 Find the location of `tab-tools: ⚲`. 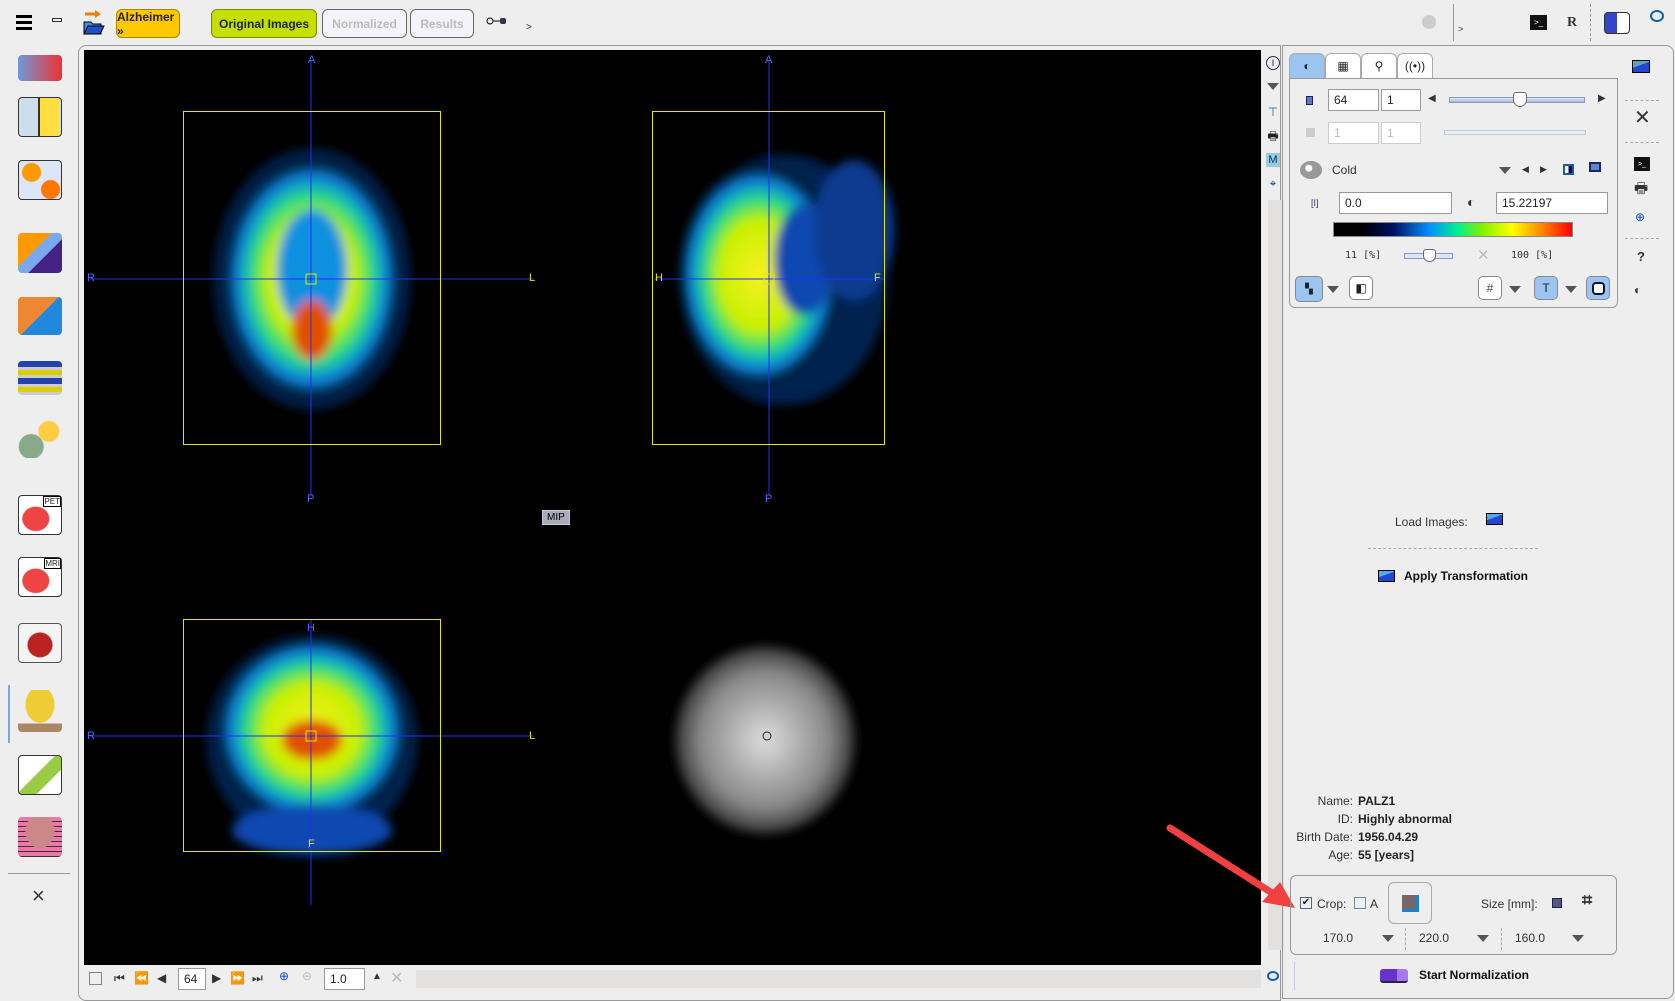

tab-tools: ⚲ is located at coordinates (1379, 65).